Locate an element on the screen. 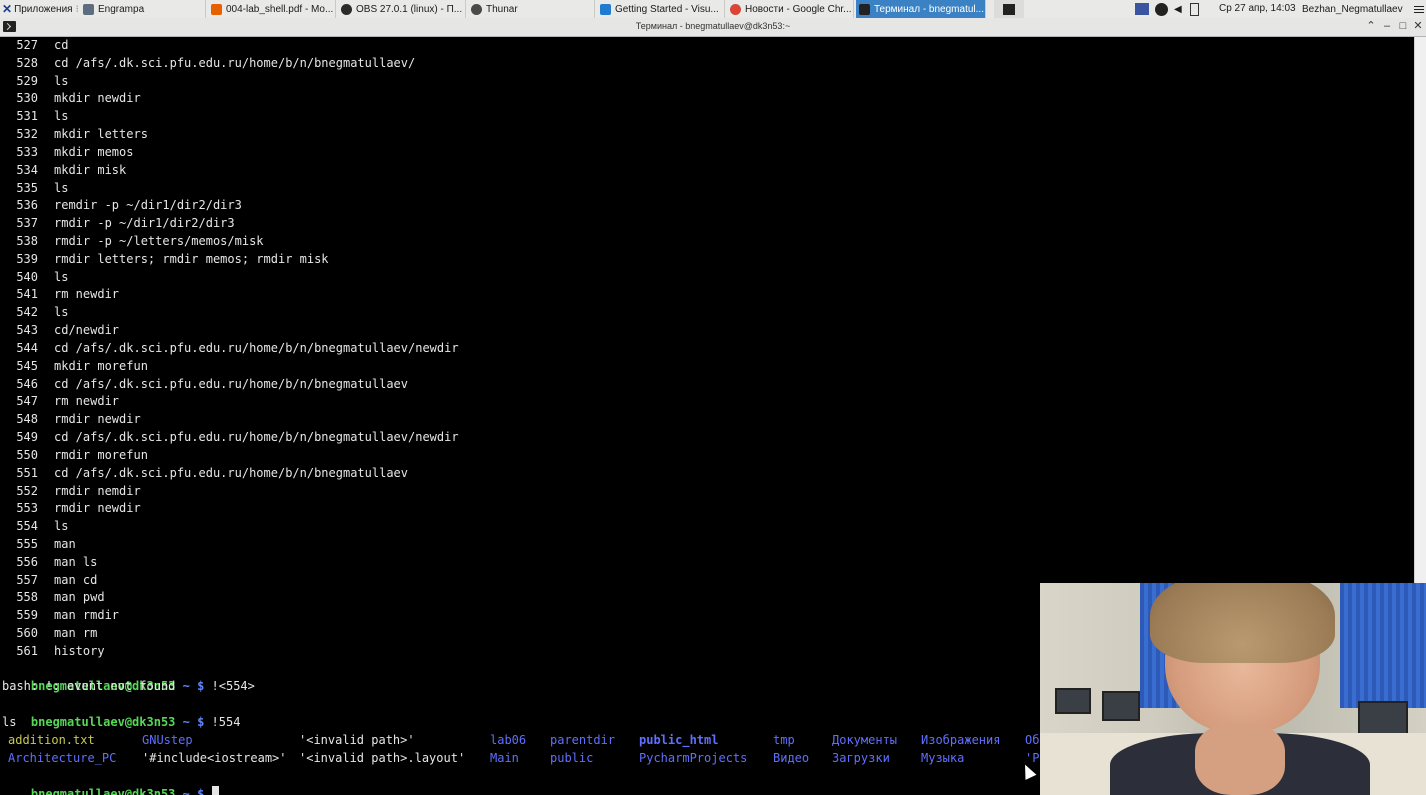 This screenshot has height=795, width=1426. ls-entry: Загрузки is located at coordinates (861, 758).